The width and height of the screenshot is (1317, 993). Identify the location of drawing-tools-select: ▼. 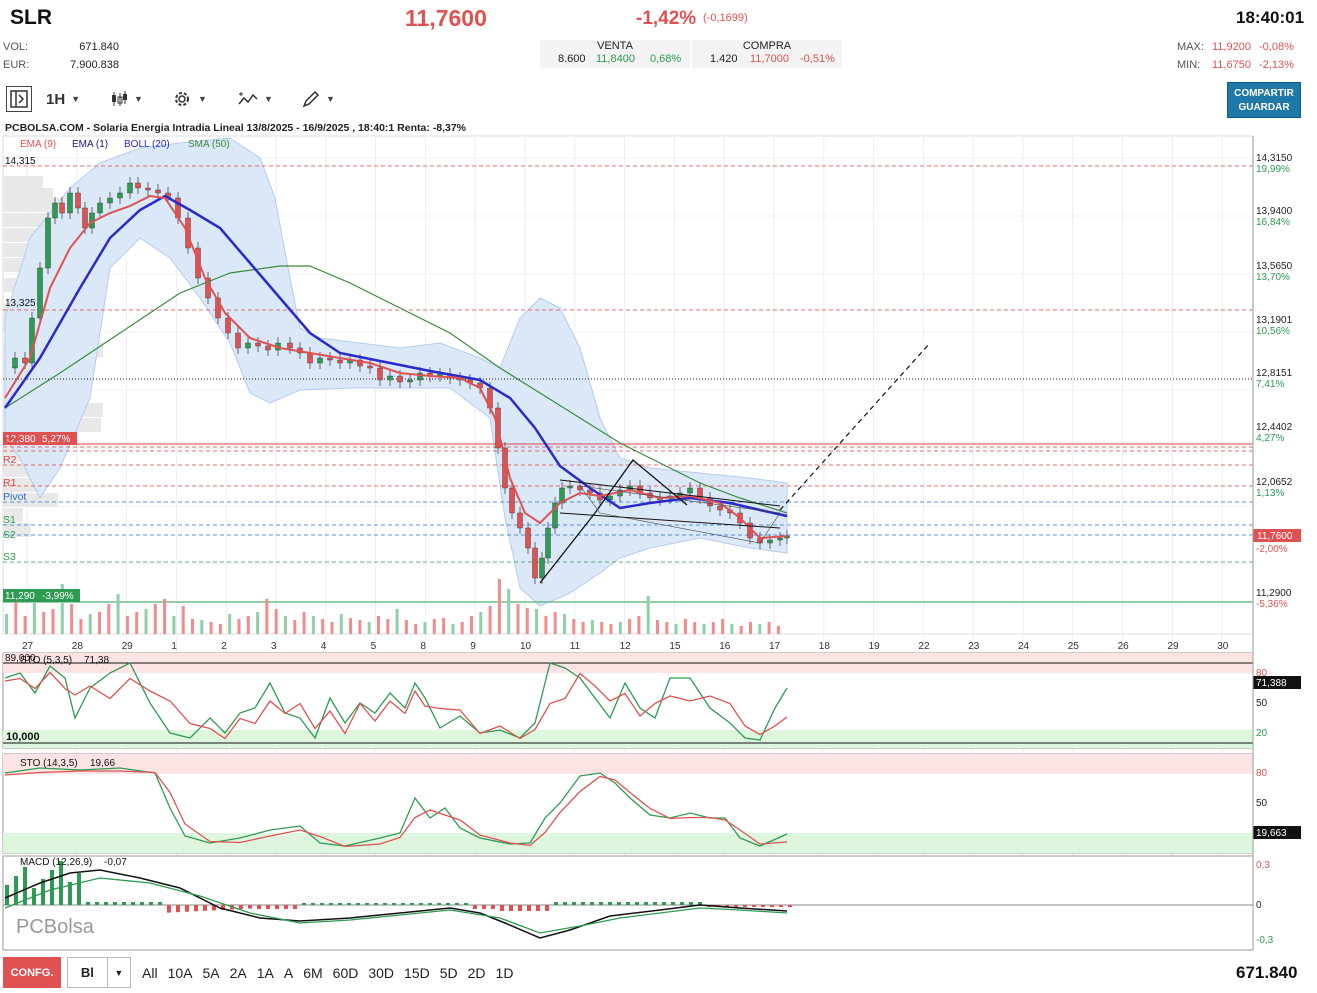
(318, 99).